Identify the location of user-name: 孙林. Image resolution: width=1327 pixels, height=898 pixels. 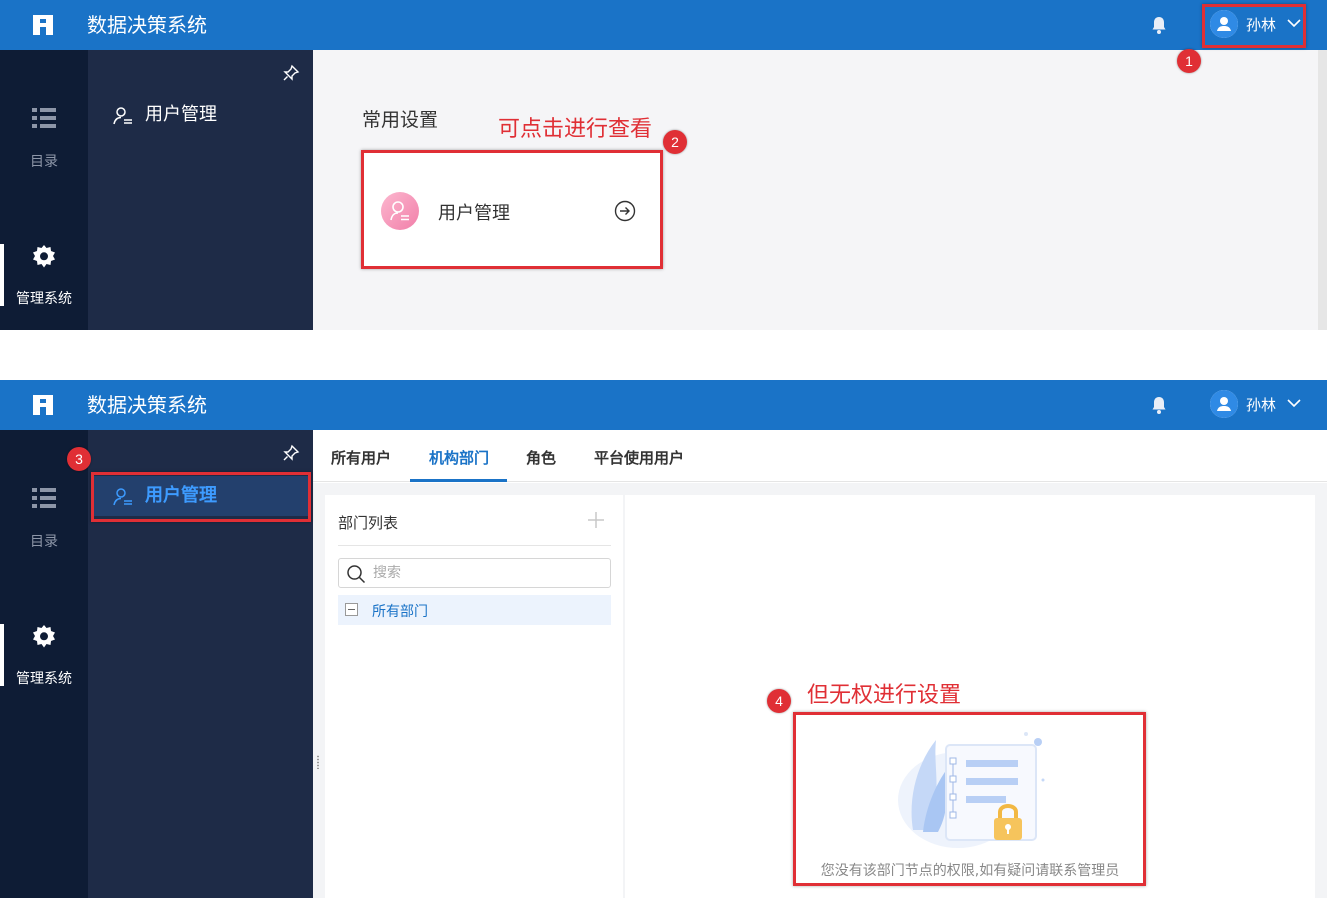
(1261, 405).